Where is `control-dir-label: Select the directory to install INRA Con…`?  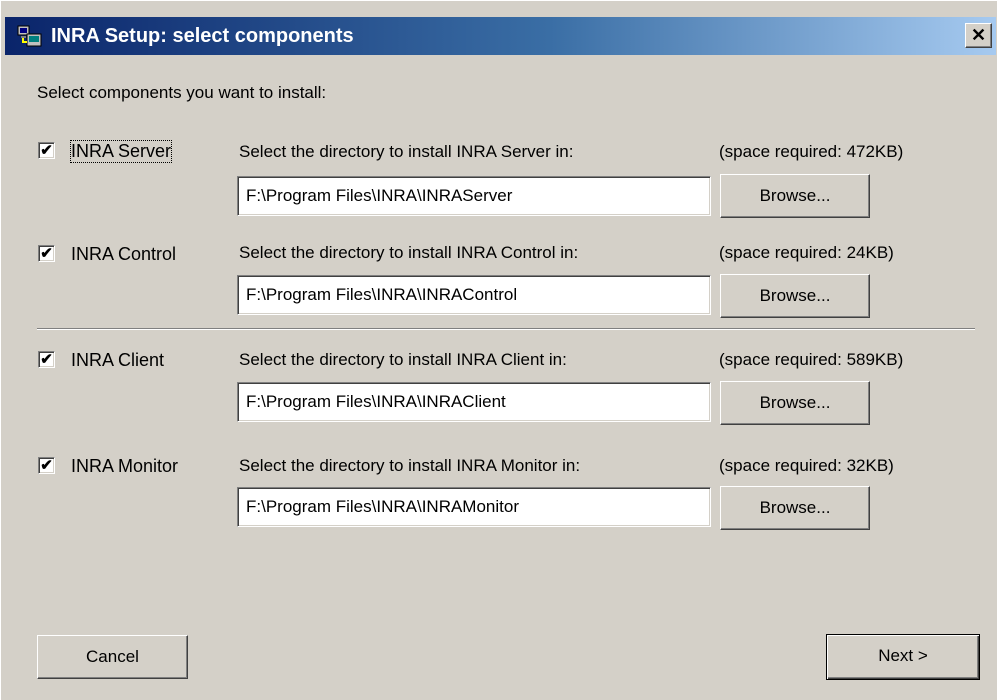 control-dir-label: Select the directory to install INRA Con… is located at coordinates (409, 252).